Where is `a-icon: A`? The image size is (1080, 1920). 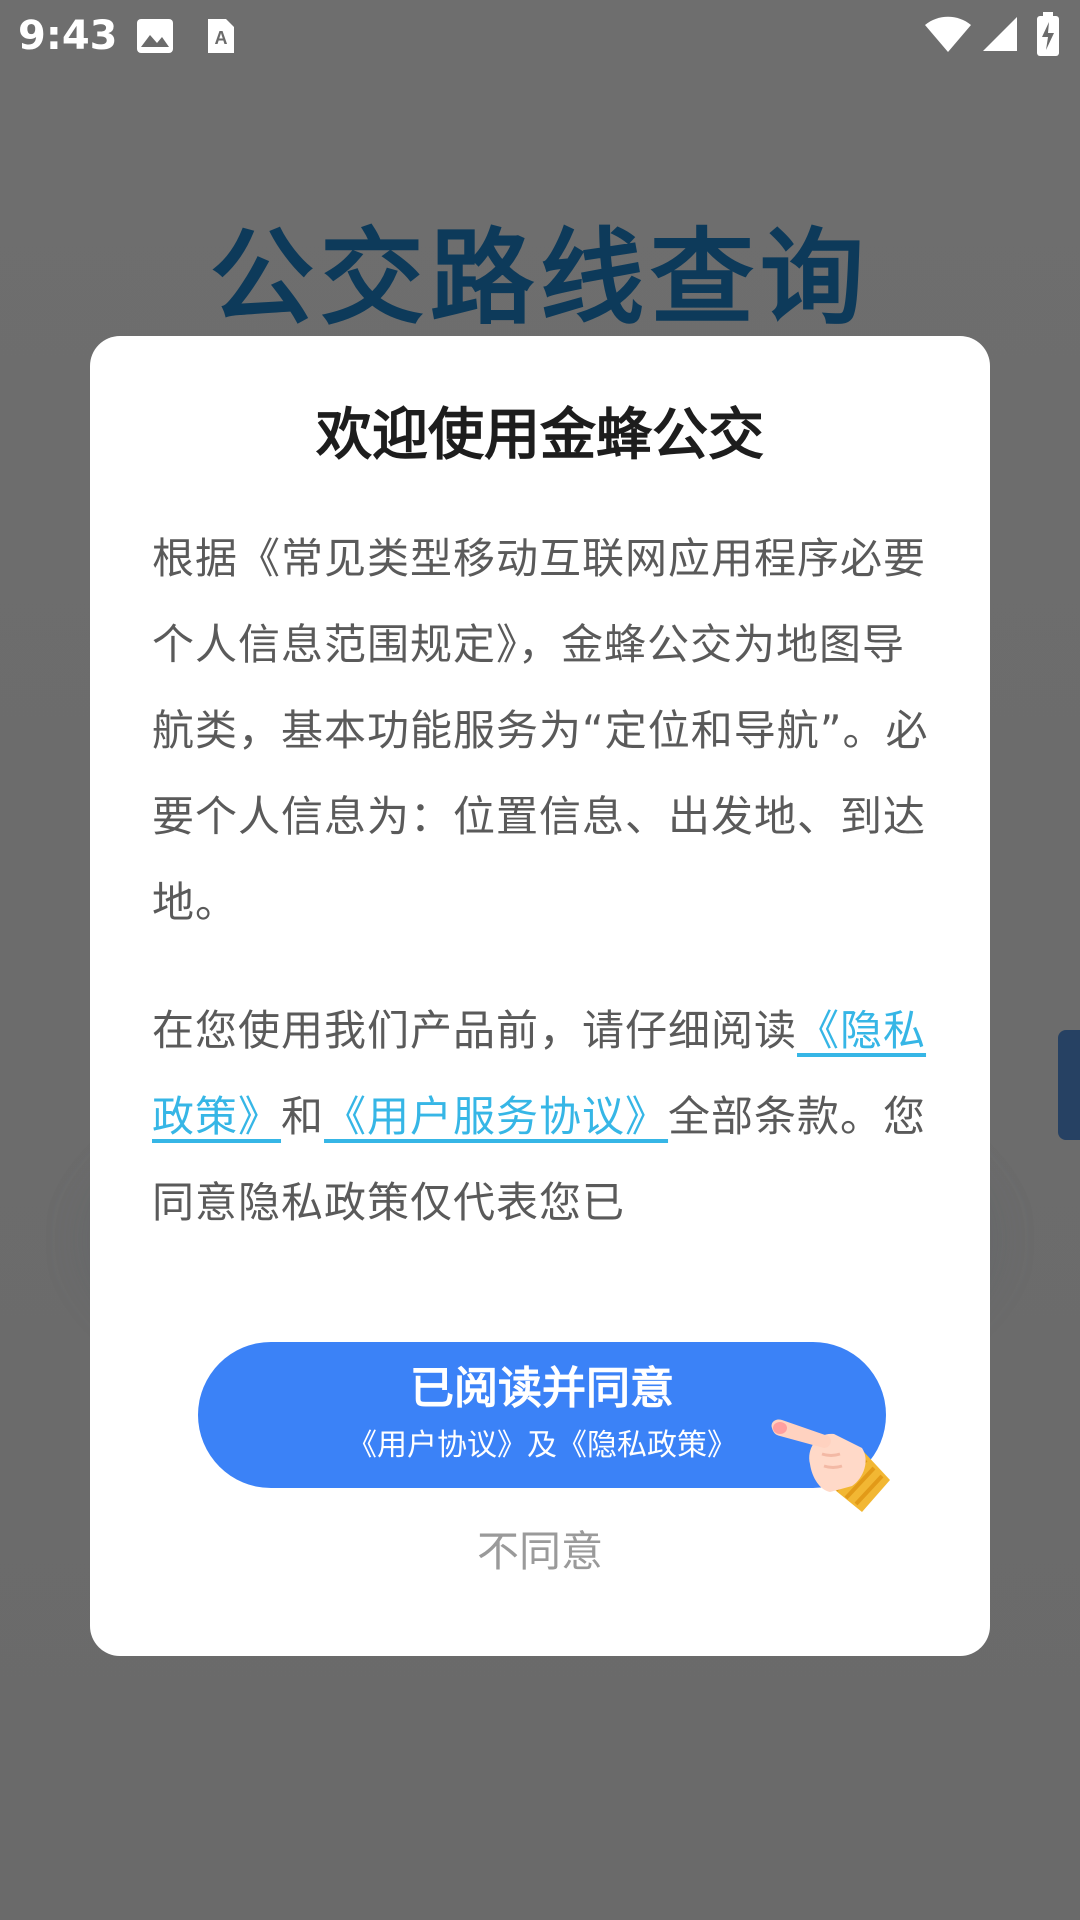 a-icon: A is located at coordinates (221, 36).